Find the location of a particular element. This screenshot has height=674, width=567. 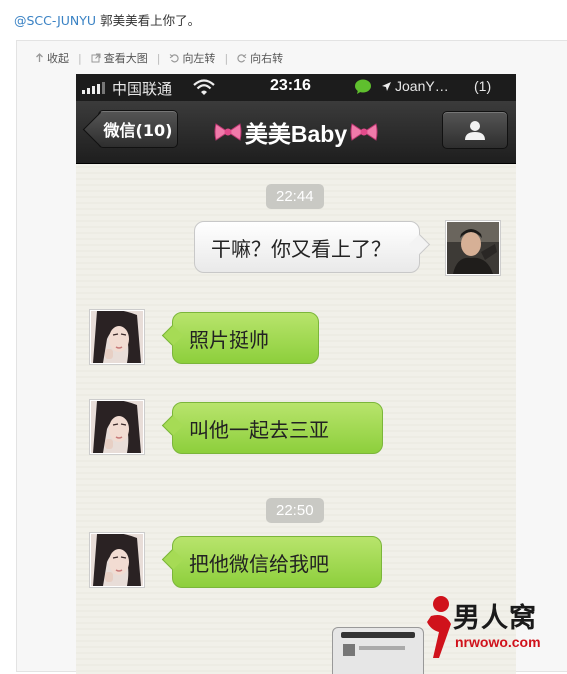

location-arrow-icon is located at coordinates (386, 86).